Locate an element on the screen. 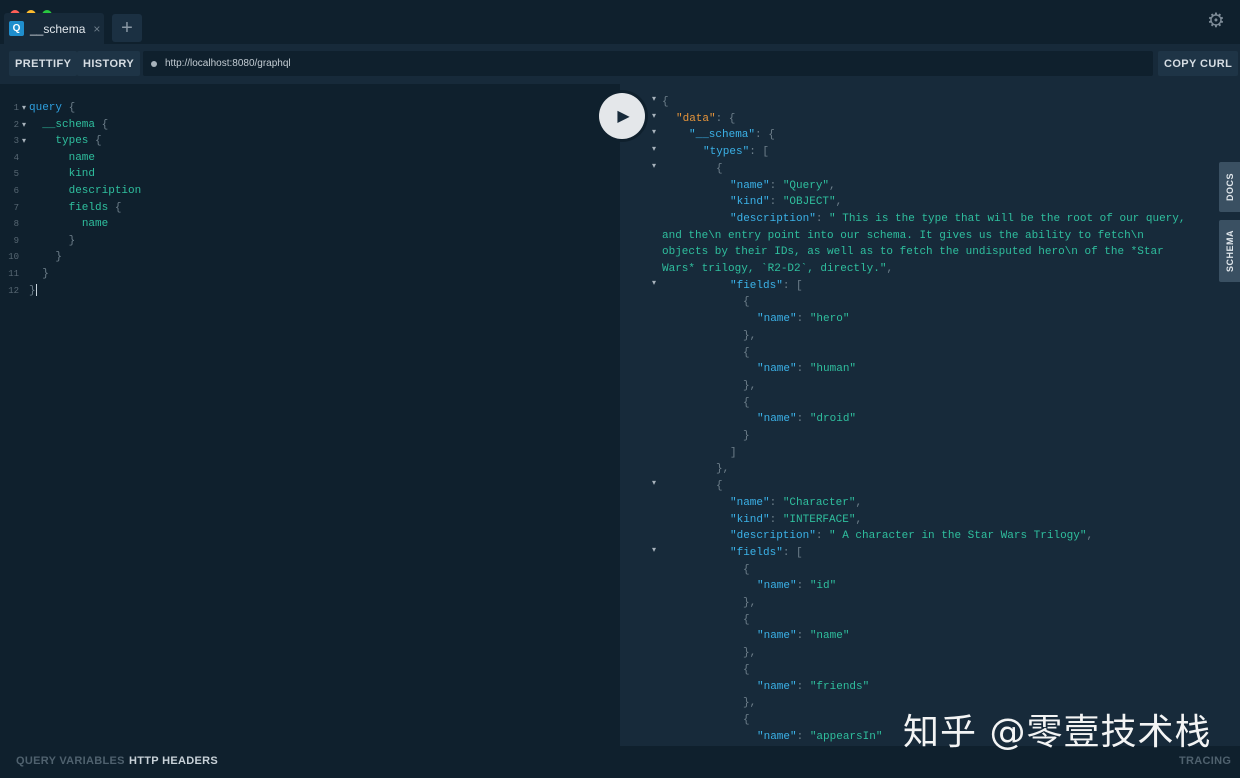 Image resolution: width=1240 pixels, height=778 pixels. docs-tab-label: DOCS is located at coordinates (1229, 187).